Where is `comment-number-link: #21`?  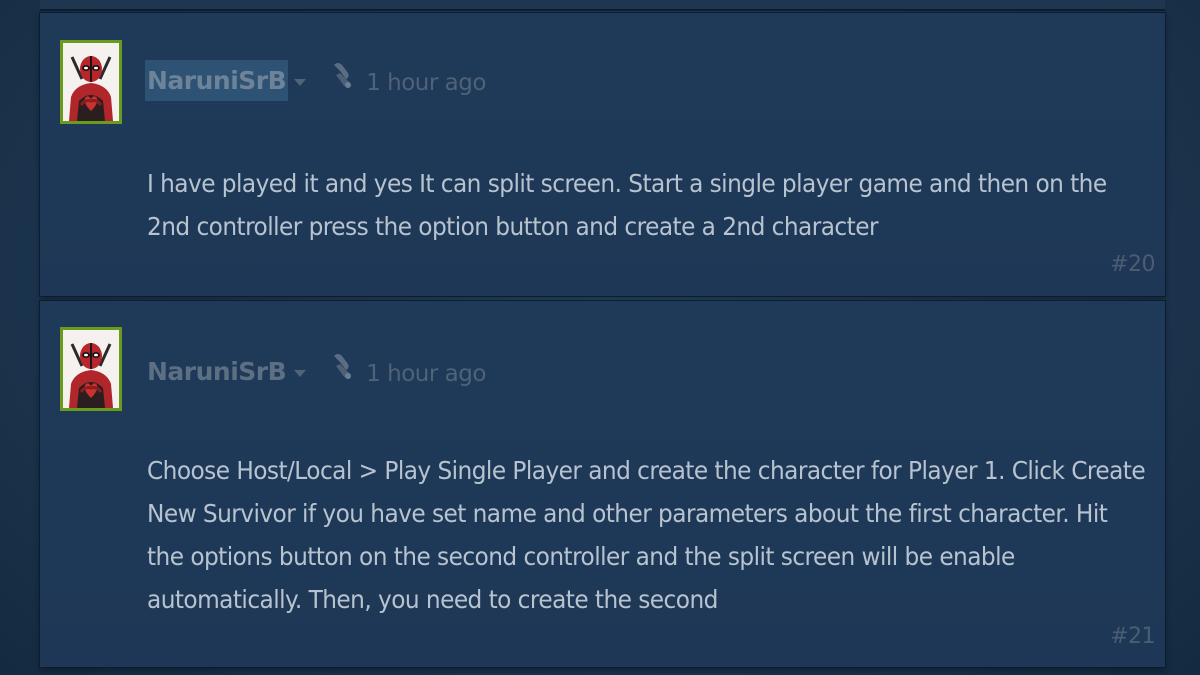 comment-number-link: #21 is located at coordinates (1132, 636).